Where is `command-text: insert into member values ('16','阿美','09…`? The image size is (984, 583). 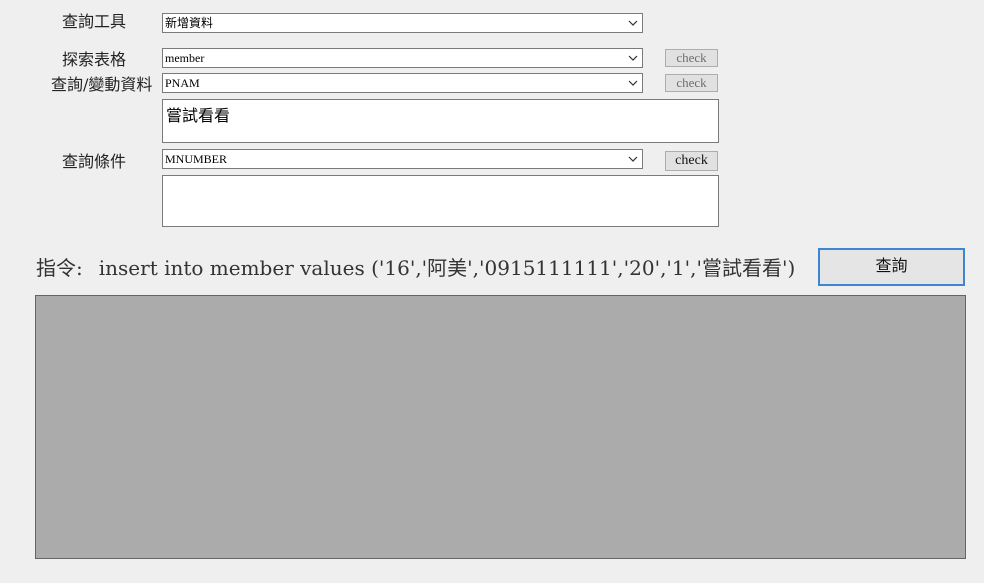 command-text: insert into member values ('16','阿美','09… is located at coordinates (447, 268).